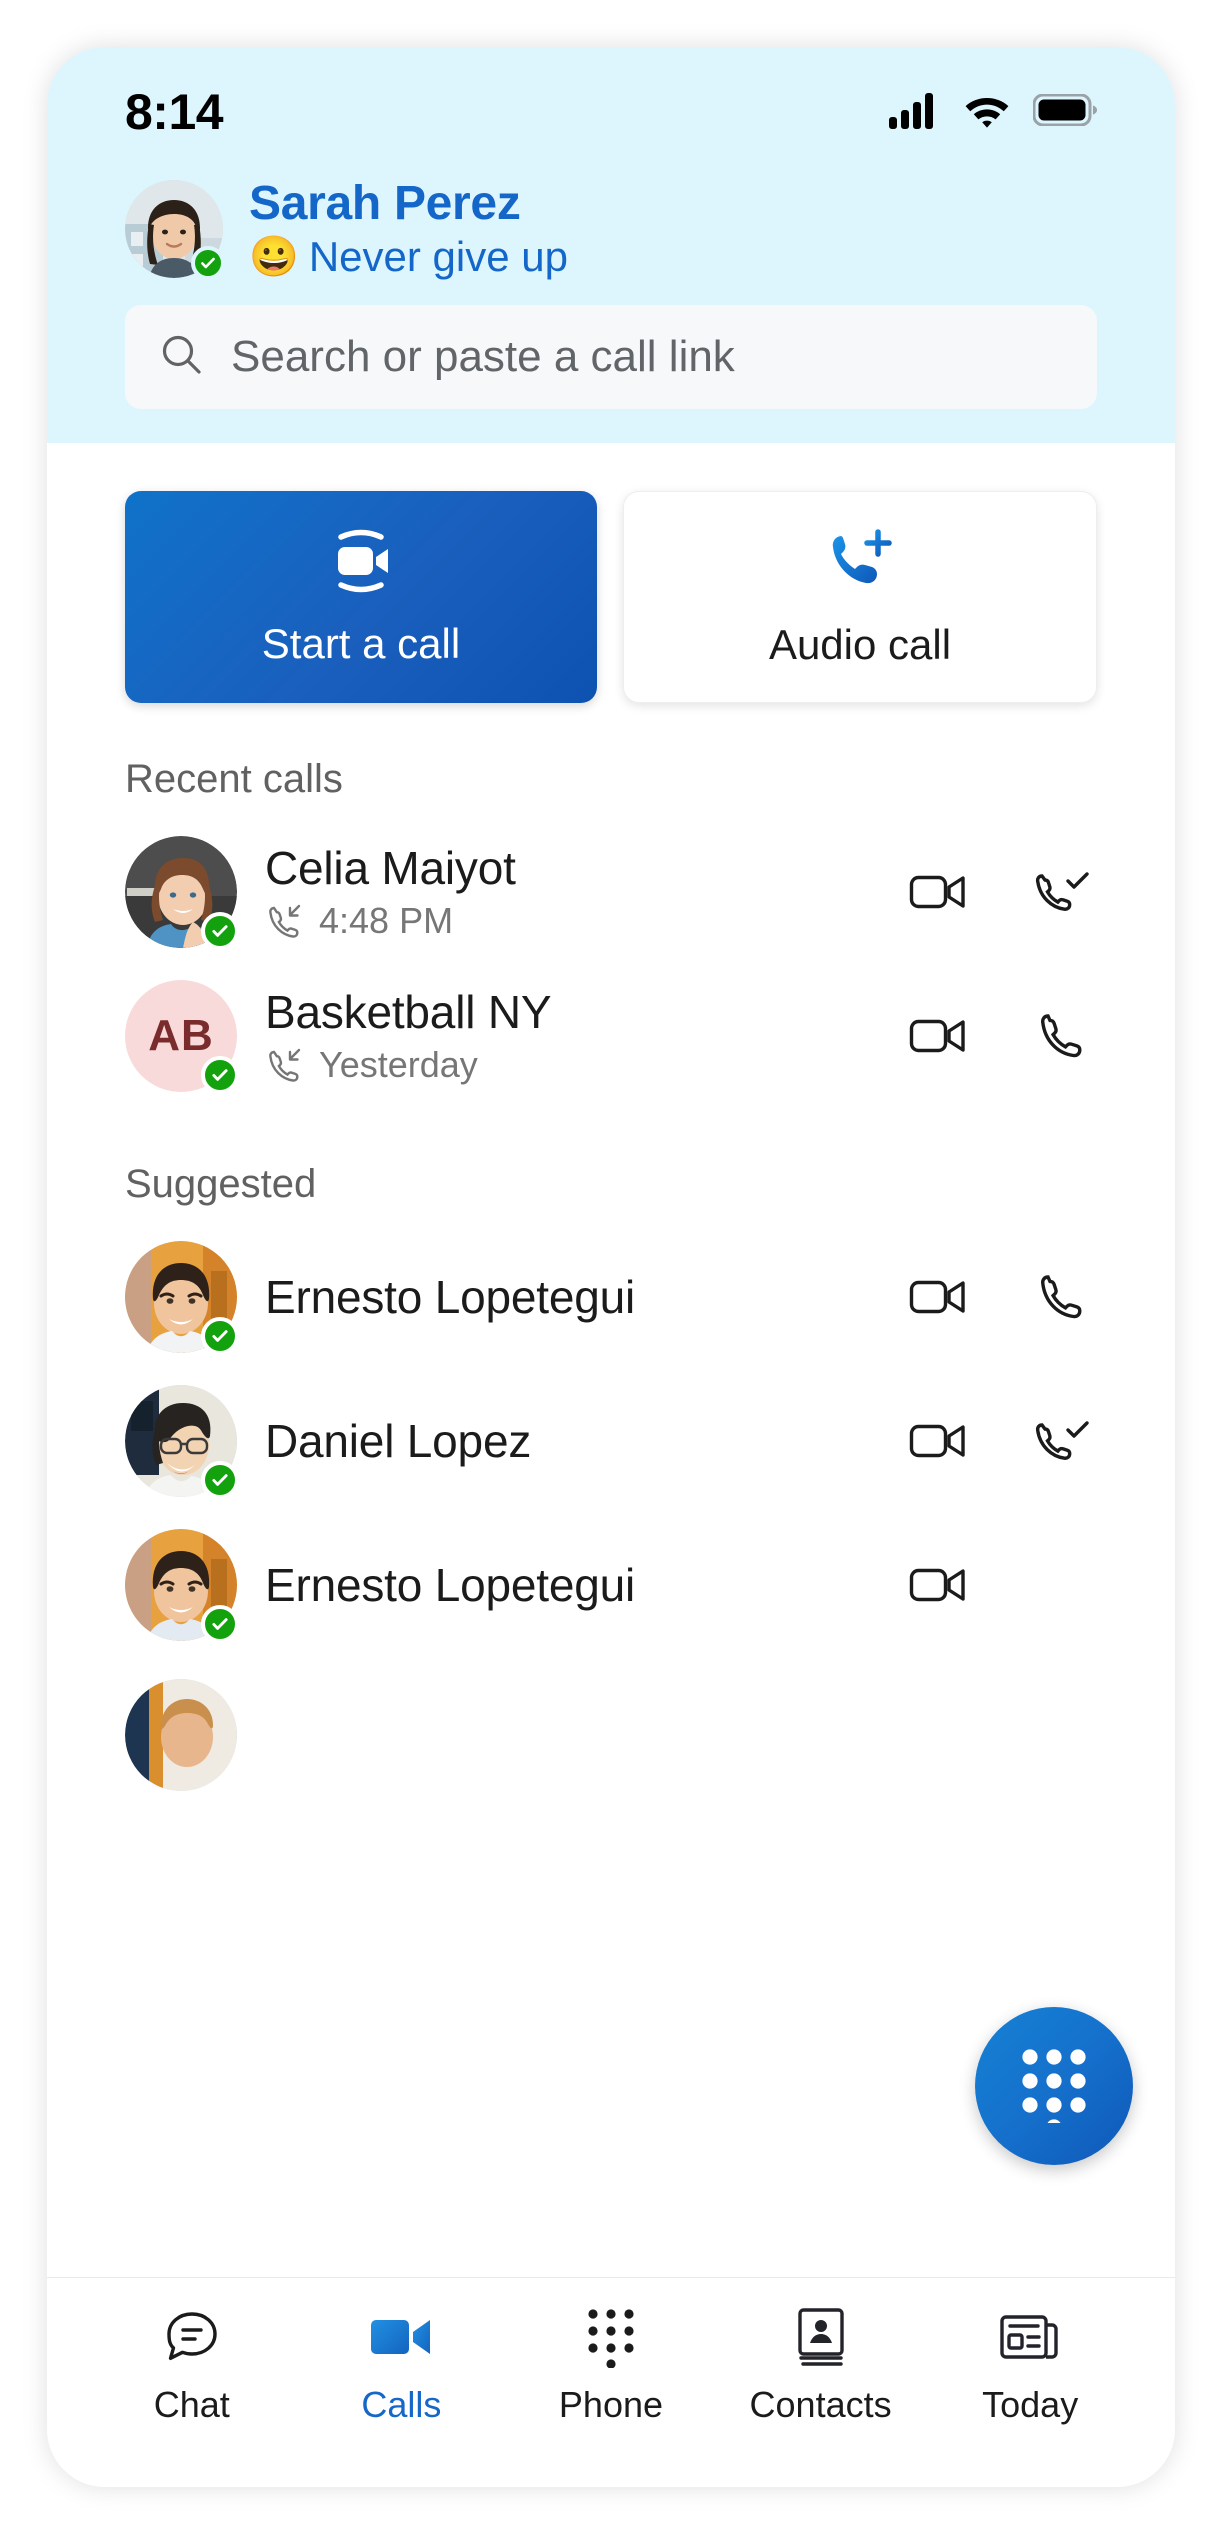 This screenshot has height=2532, width=1221. What do you see at coordinates (438, 256) in the screenshot?
I see `profile-status-text: Never give up` at bounding box center [438, 256].